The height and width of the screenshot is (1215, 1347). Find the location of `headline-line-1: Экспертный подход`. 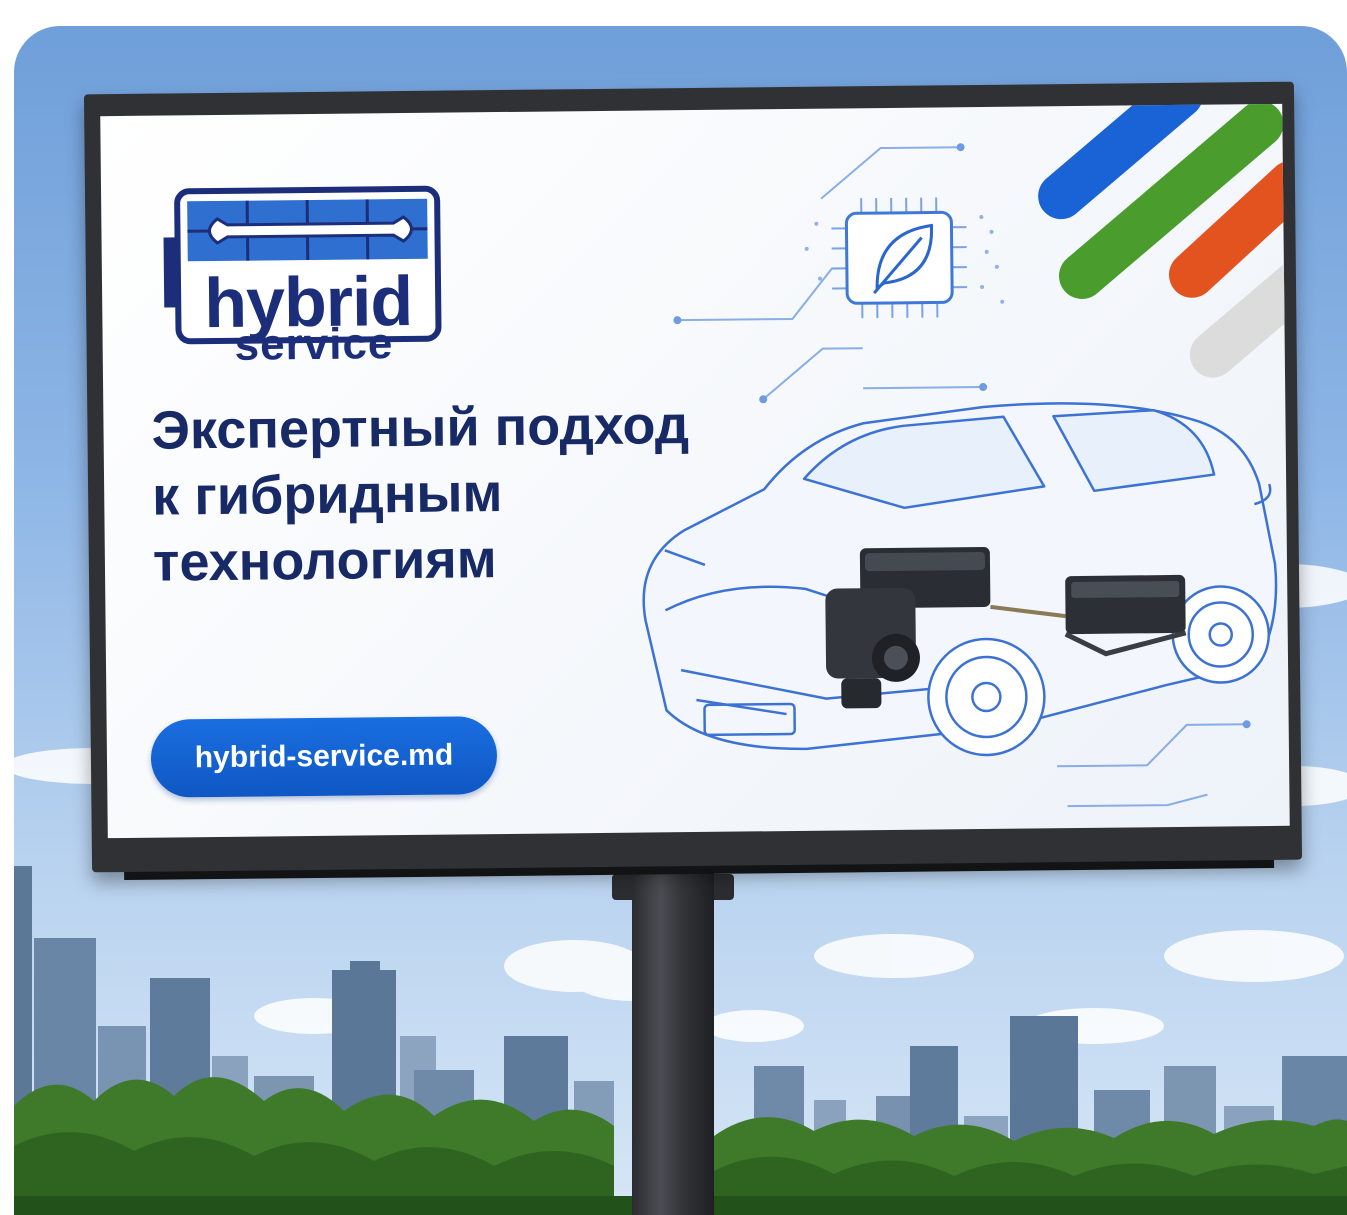

headline-line-1: Экспертный подход is located at coordinates (420, 428).